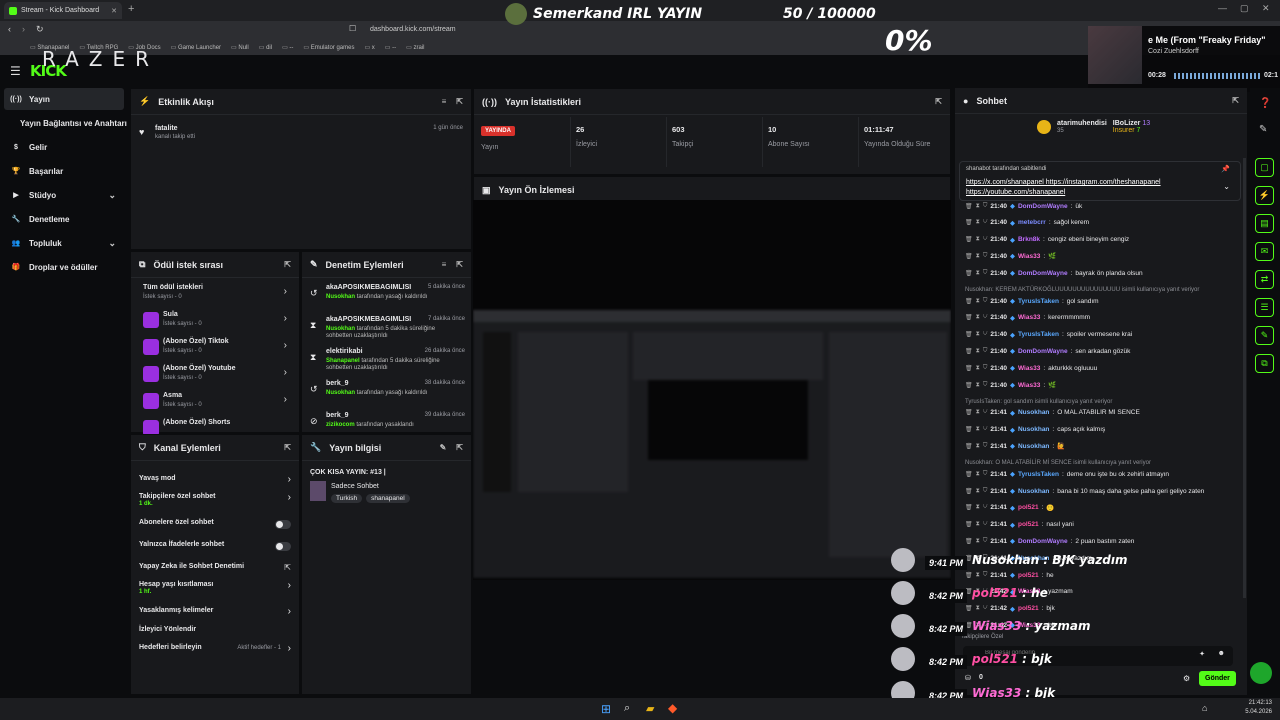 Image resolution: width=1280 pixels, height=720 pixels. What do you see at coordinates (64, 195) in the screenshot?
I see `sidebar-item-4: ▶ Stüdyo ⌄` at bounding box center [64, 195].